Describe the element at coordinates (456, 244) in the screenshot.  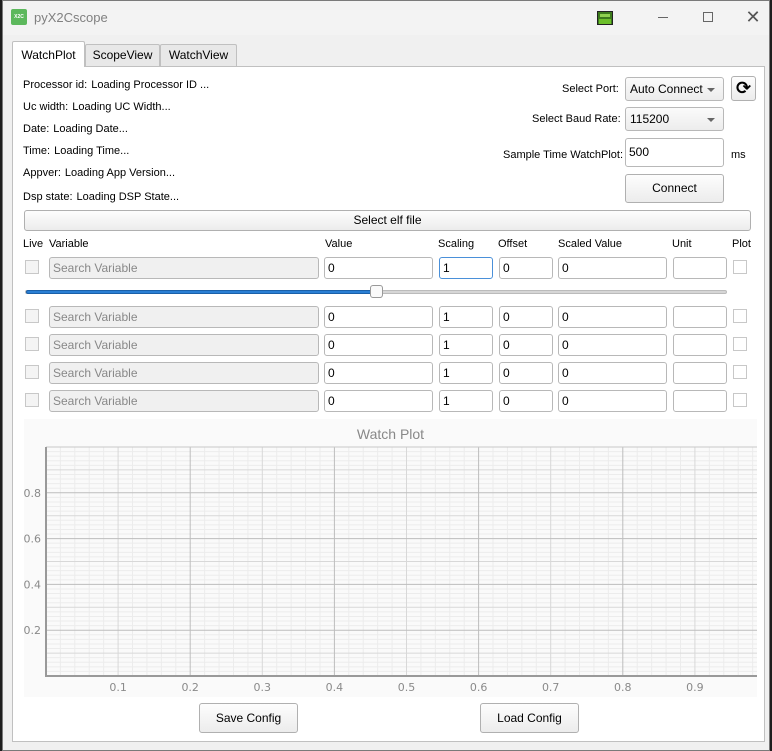
I see `header-scaling: Scaling` at that location.